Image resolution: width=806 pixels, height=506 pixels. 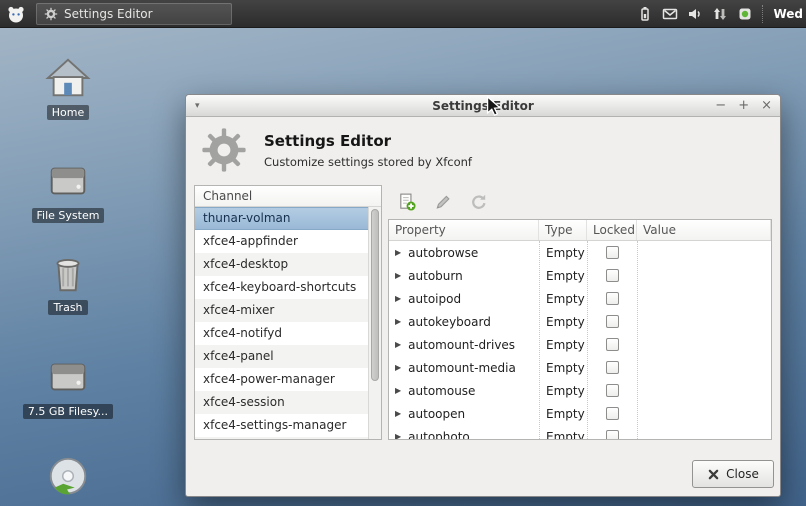 I want to click on volume-drive-icon, so click(x=68, y=377).